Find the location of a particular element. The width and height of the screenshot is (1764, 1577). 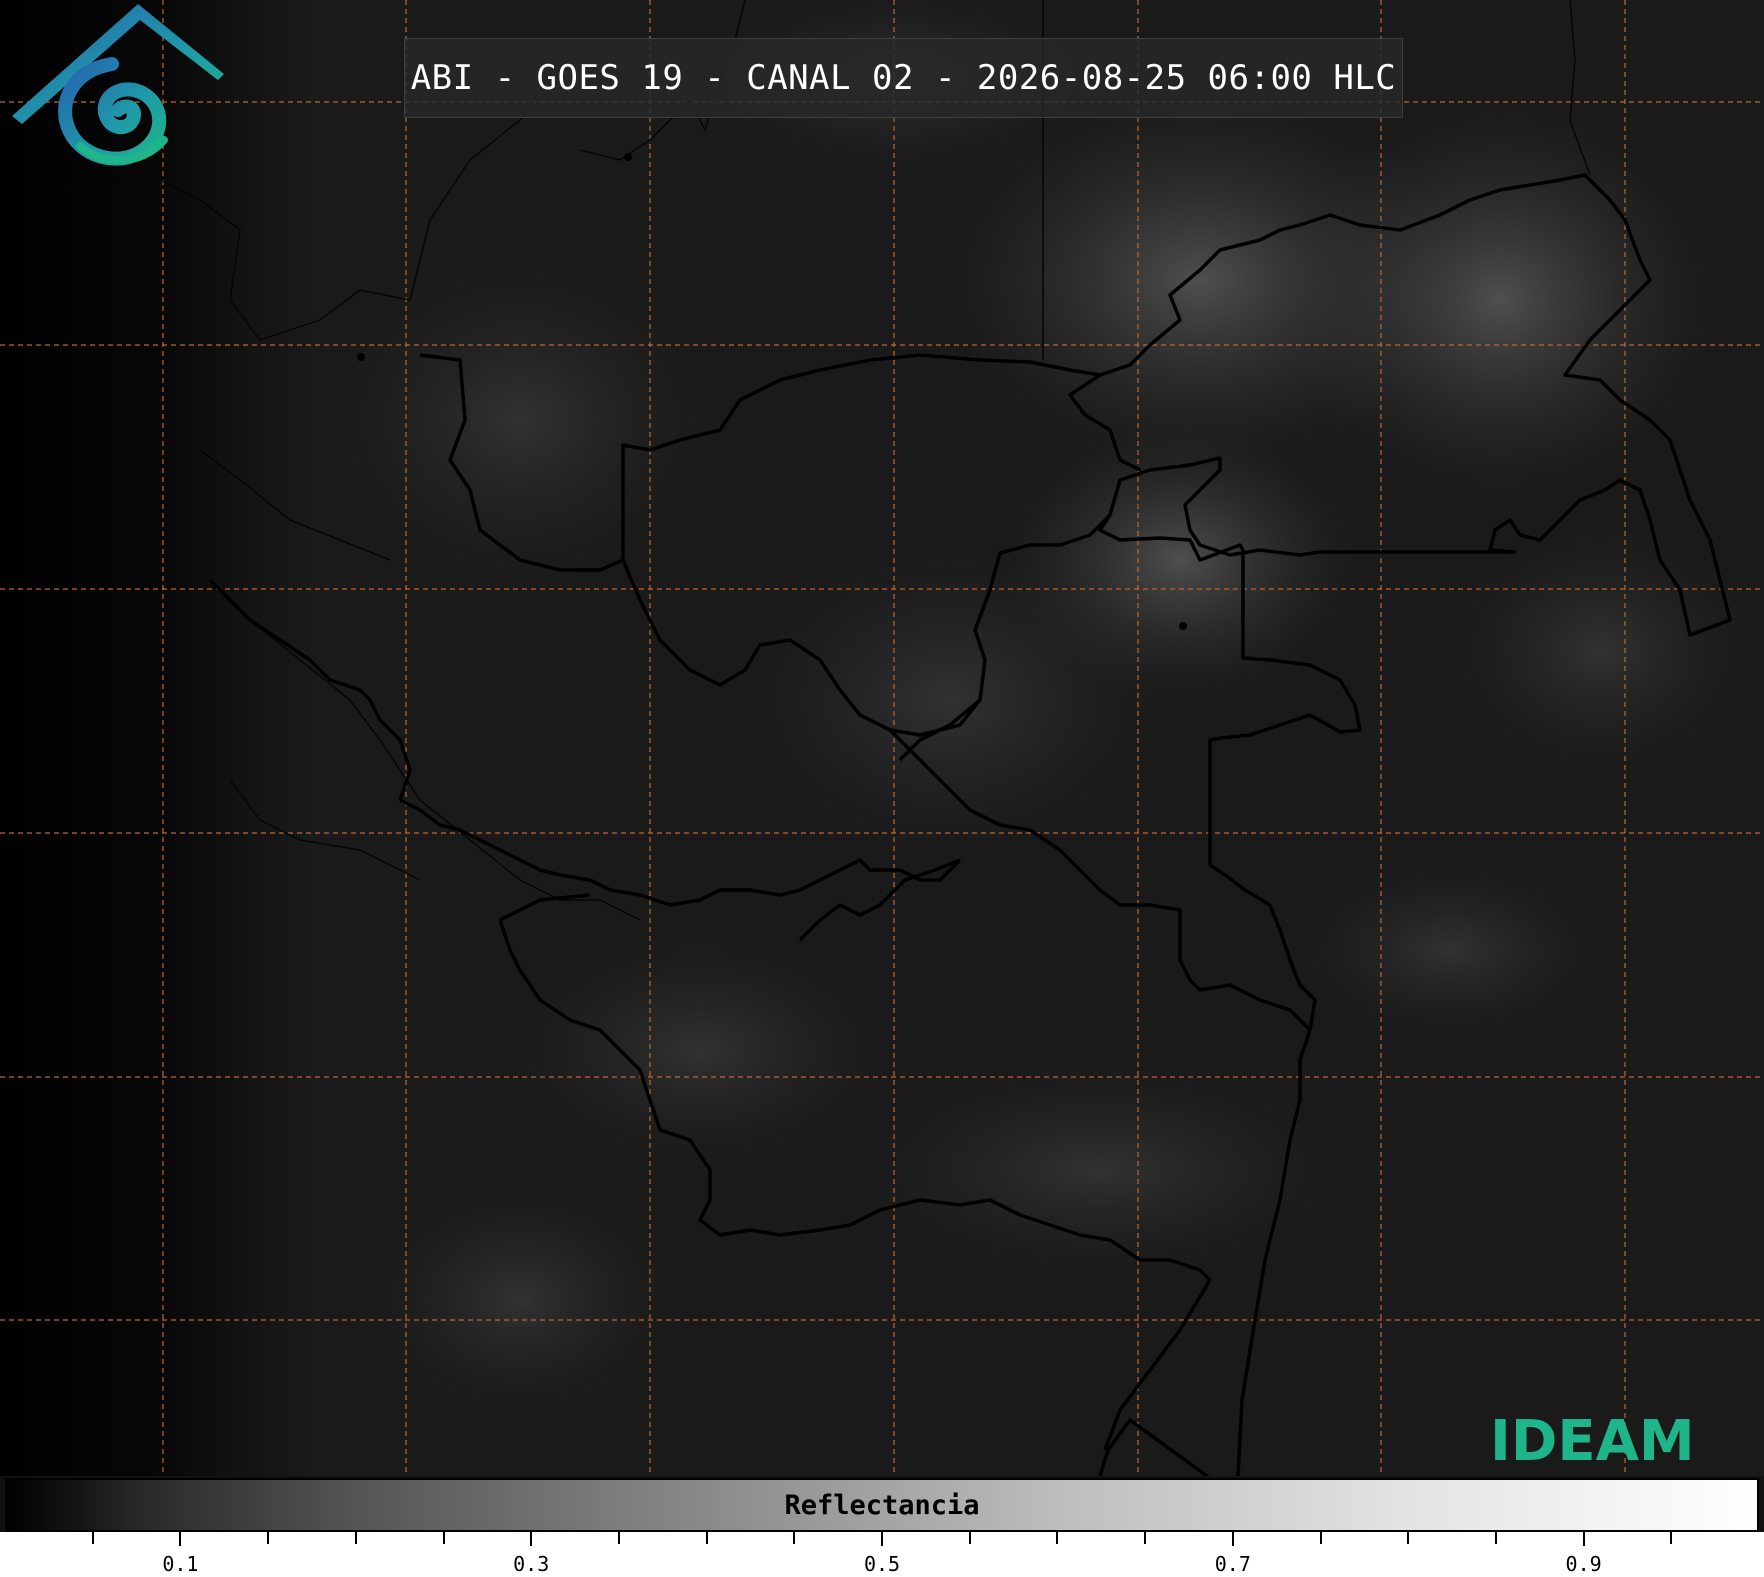

ideam-logo-text: IDEAM is located at coordinates (1592, 1441).